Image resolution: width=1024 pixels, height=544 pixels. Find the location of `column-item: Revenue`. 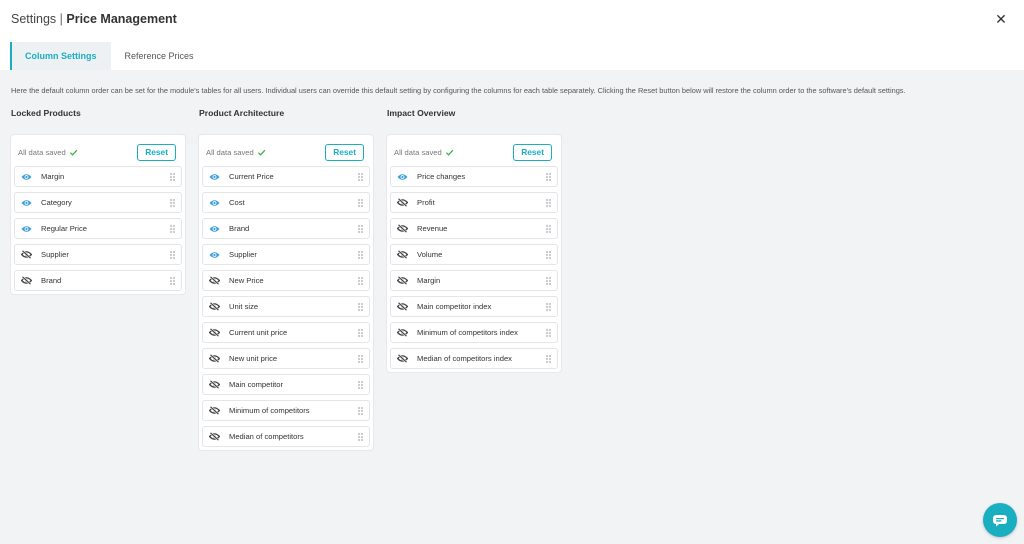

column-item: Revenue is located at coordinates (474, 228).